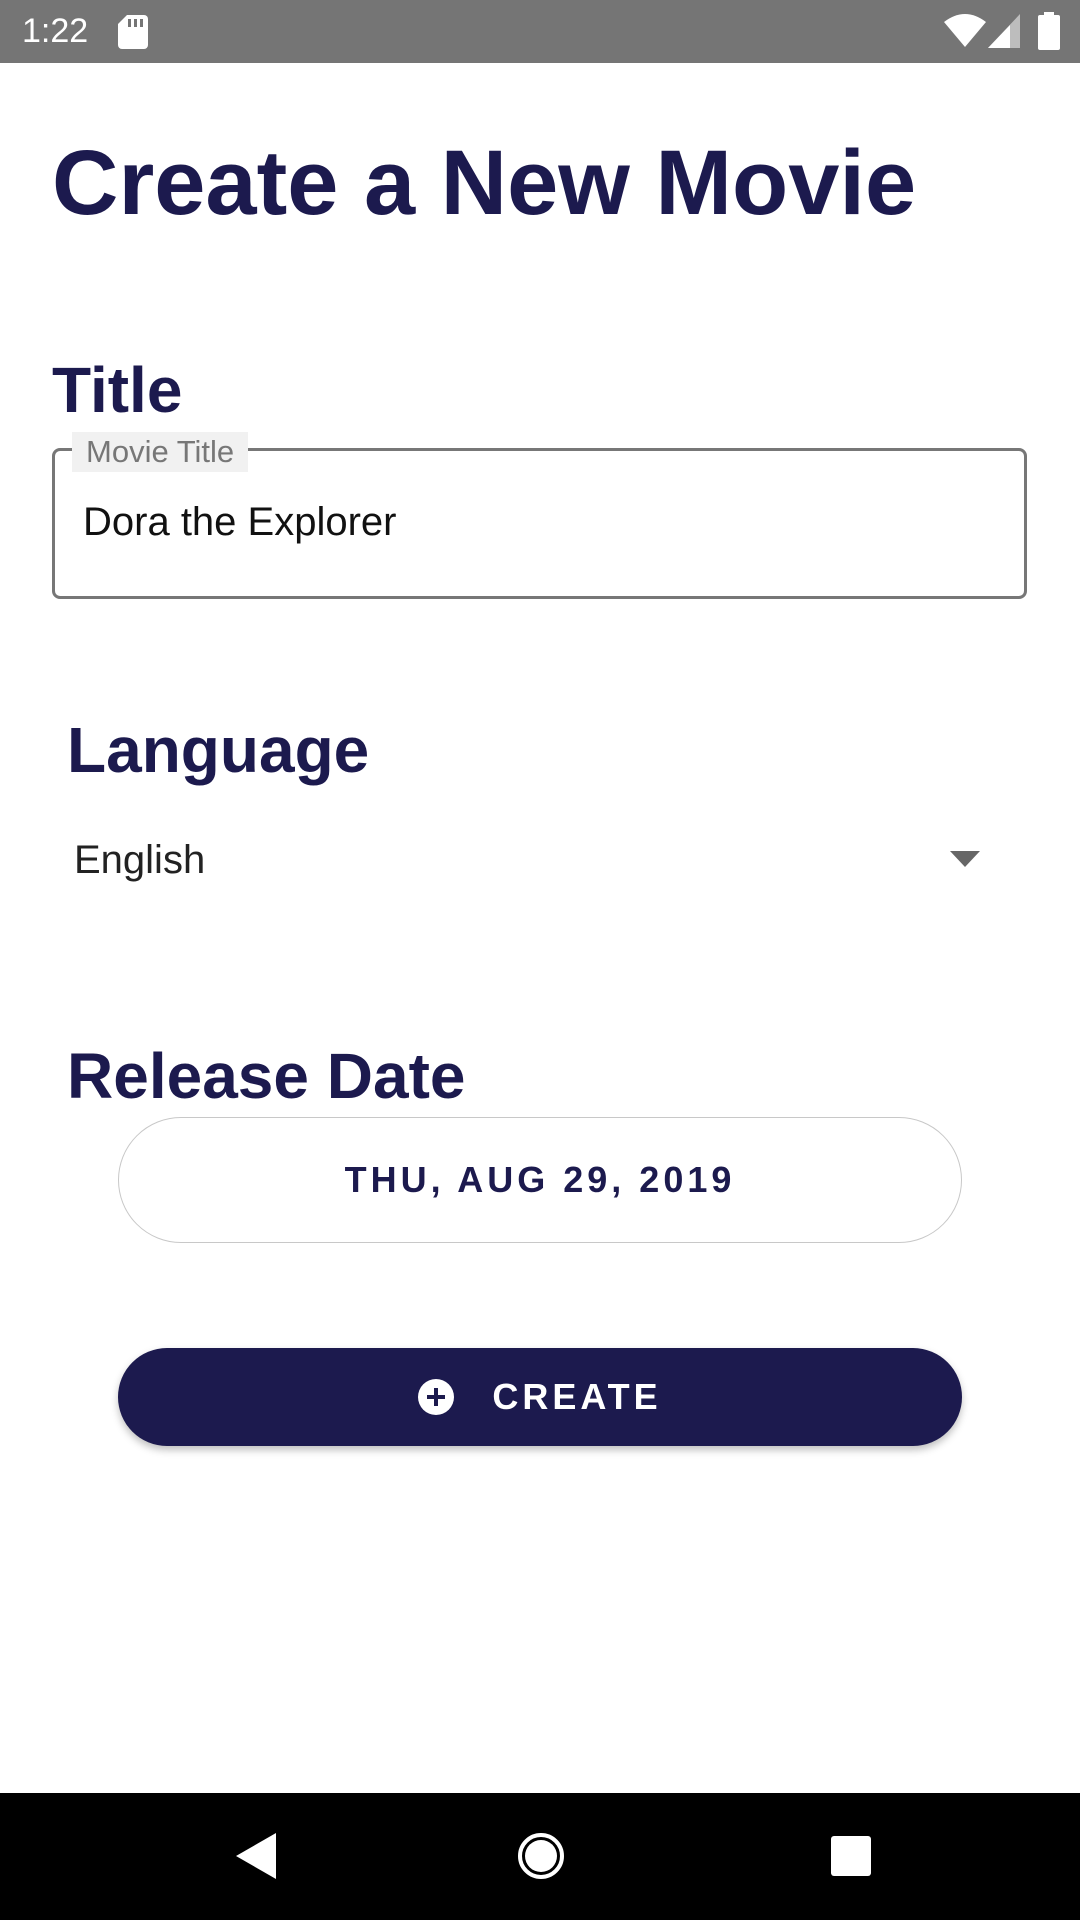  I want to click on status-bar: 1:22, so click(540, 31).